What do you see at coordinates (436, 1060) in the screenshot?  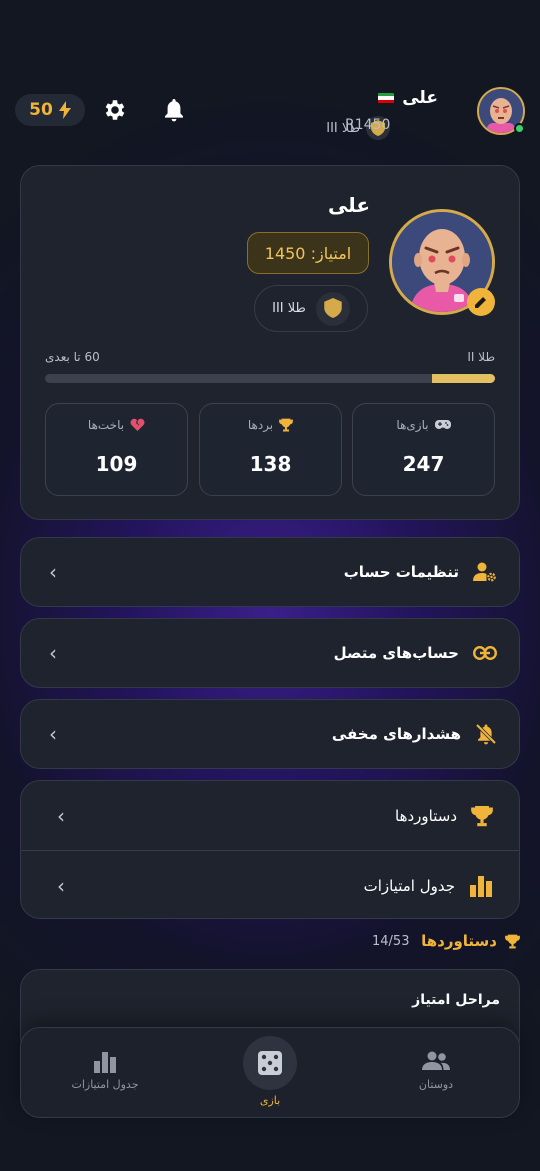 I see `friends-icon` at bounding box center [436, 1060].